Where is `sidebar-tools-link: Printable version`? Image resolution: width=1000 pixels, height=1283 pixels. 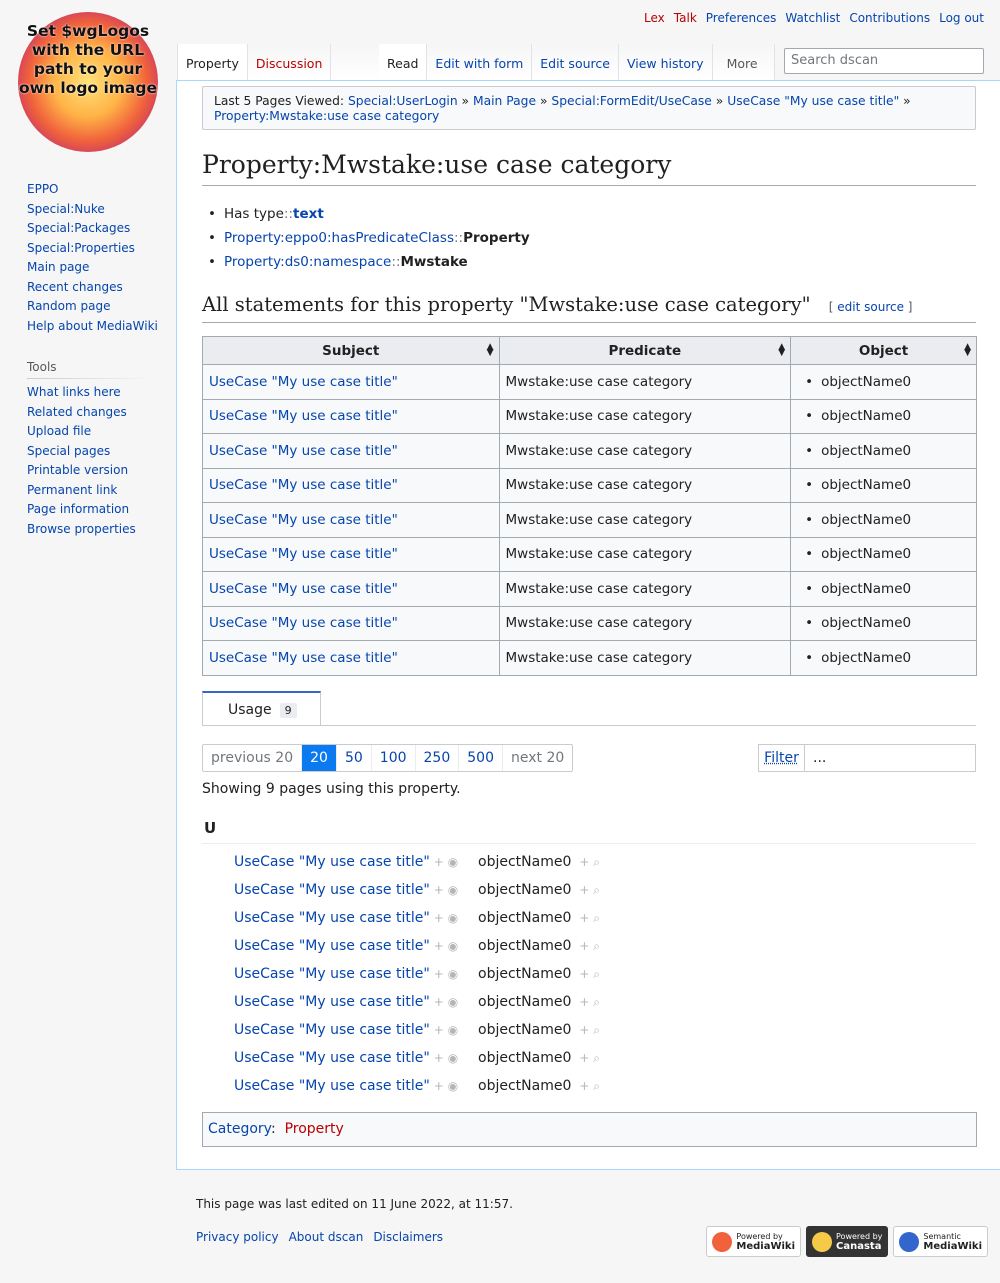 sidebar-tools-link: Printable version is located at coordinates (77, 470).